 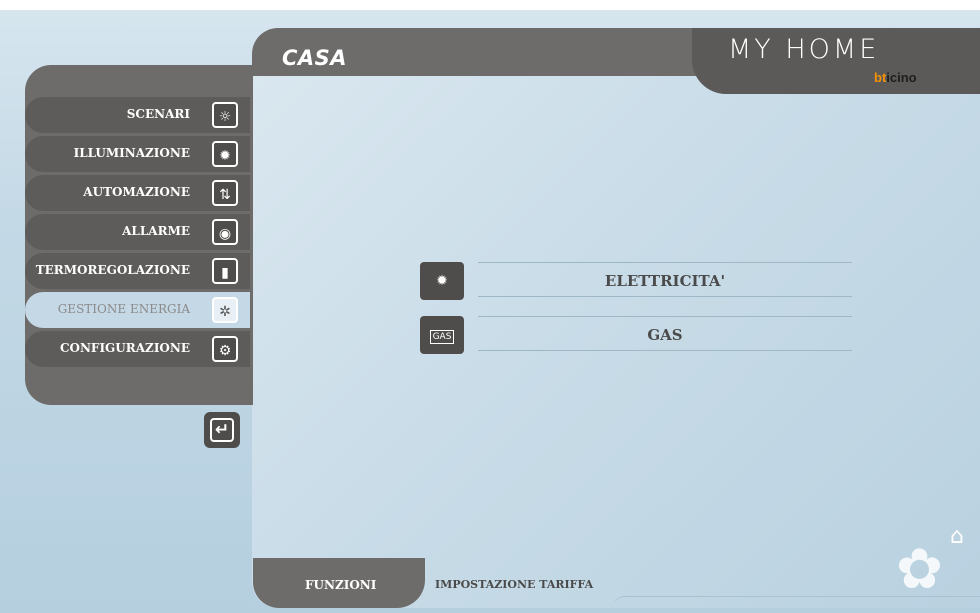 I want to click on gas-meter-icon: GAS, so click(x=442, y=335).